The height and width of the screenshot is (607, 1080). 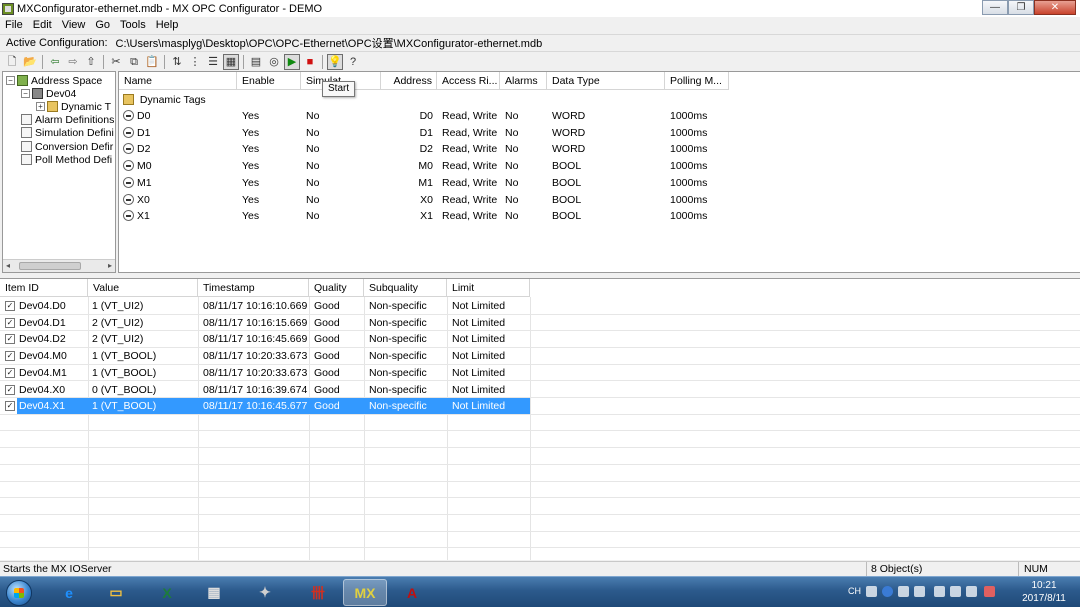 What do you see at coordinates (48, 93) in the screenshot?
I see `tree-item-dev04: − Dev04` at bounding box center [48, 93].